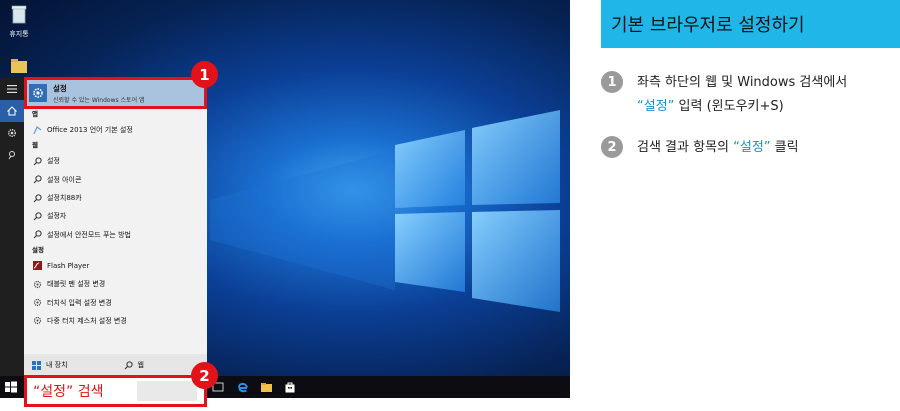  What do you see at coordinates (167, 391) in the screenshot?
I see `search-box-placeholder-area` at bounding box center [167, 391].